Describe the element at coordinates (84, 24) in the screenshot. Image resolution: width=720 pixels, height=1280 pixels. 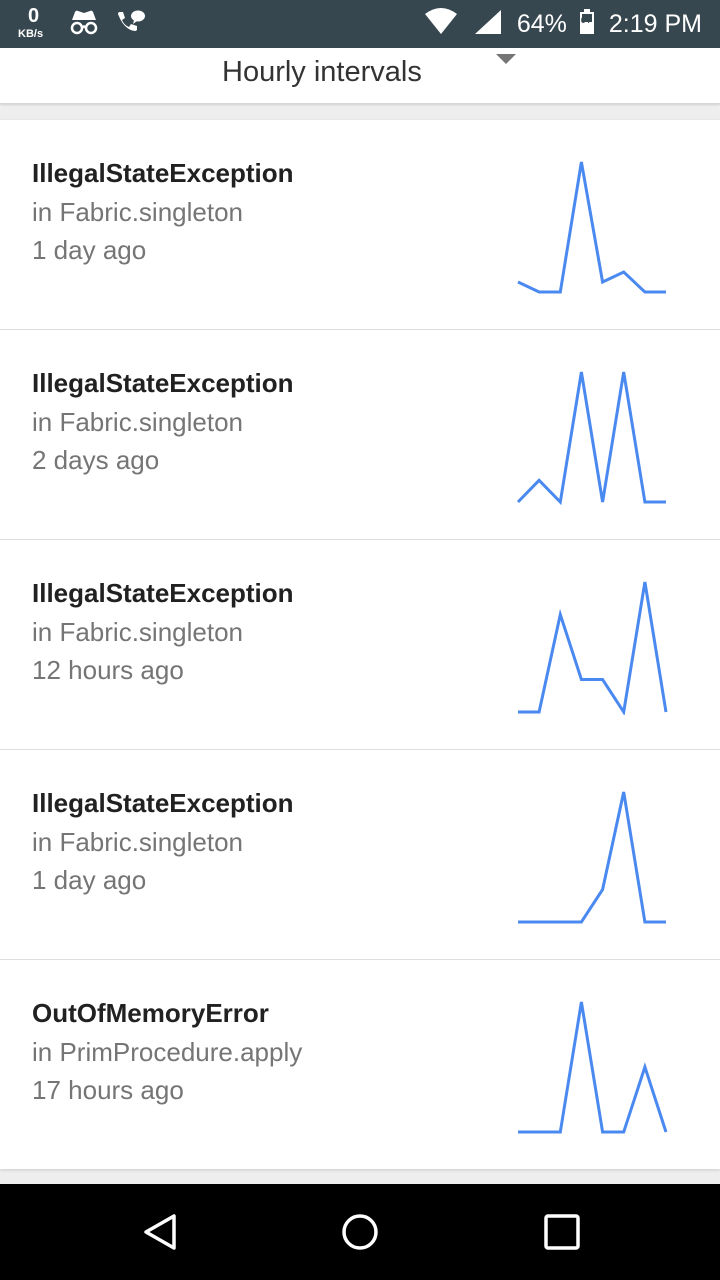
I see `incognito-icon` at that location.